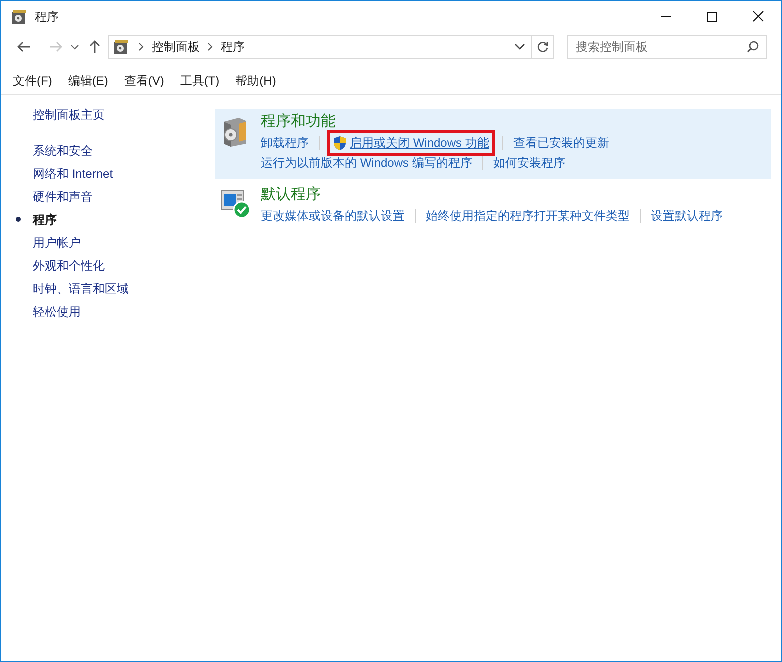 Image resolution: width=782 pixels, height=662 pixels. Describe the element at coordinates (18, 219) in the screenshot. I see `current-bullet-icon` at that location.